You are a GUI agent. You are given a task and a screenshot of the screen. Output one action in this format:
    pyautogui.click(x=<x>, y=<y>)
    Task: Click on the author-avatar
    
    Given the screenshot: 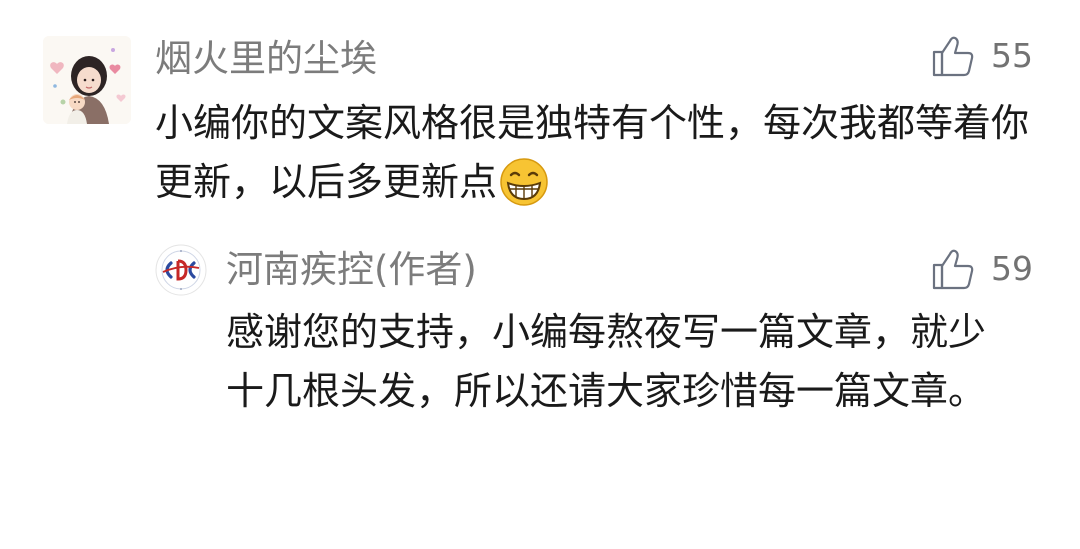 What is the action you would take?
    pyautogui.click(x=181, y=270)
    